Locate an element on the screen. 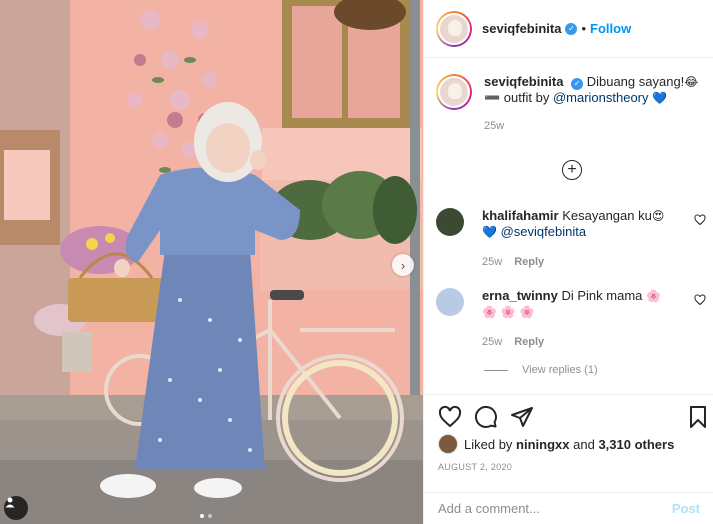 The image size is (713, 524). author-username: seviqfebinita is located at coordinates (521, 28).